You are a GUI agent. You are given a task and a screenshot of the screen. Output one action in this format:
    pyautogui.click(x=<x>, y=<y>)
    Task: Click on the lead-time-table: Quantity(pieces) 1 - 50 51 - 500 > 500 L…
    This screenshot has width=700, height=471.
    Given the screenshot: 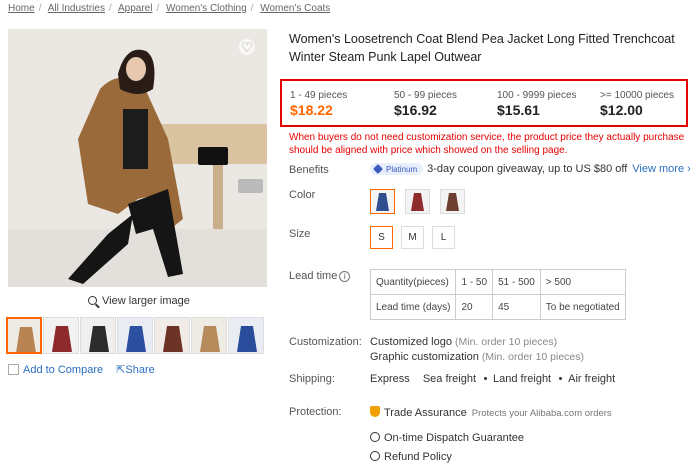 What is the action you would take?
    pyautogui.click(x=497, y=294)
    